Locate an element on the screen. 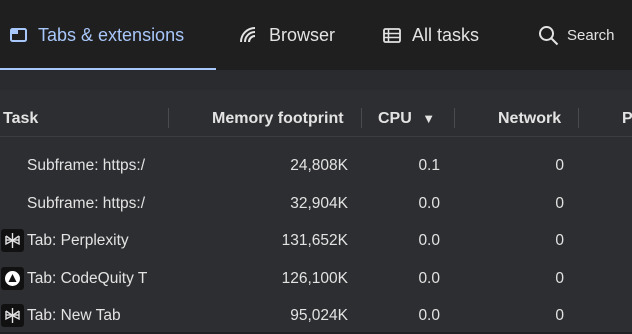 This screenshot has width=632, height=334. table-row: Tab: CodeQuity T 126,100K 0.0 0 is located at coordinates (316, 278).